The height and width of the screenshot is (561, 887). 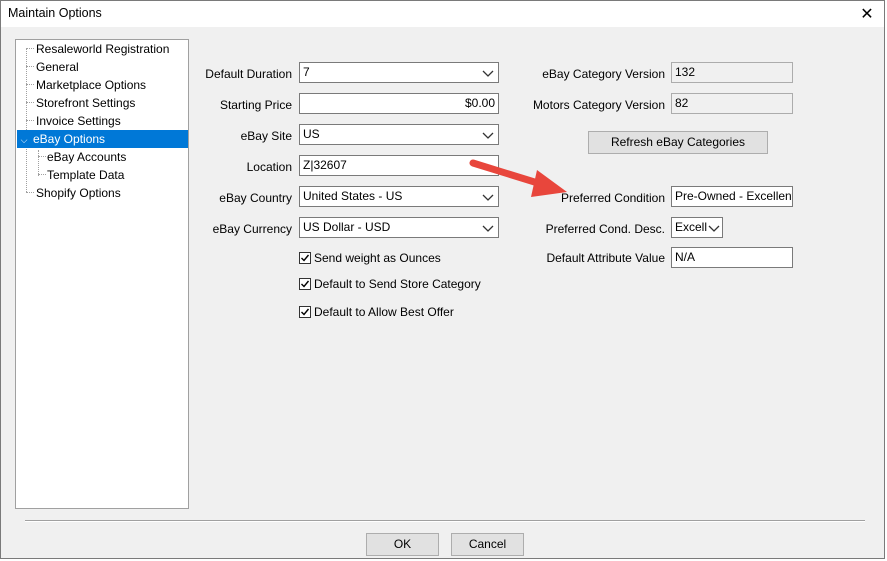 What do you see at coordinates (732, 257) in the screenshot?
I see `default-attribute-value-input: N/A` at bounding box center [732, 257].